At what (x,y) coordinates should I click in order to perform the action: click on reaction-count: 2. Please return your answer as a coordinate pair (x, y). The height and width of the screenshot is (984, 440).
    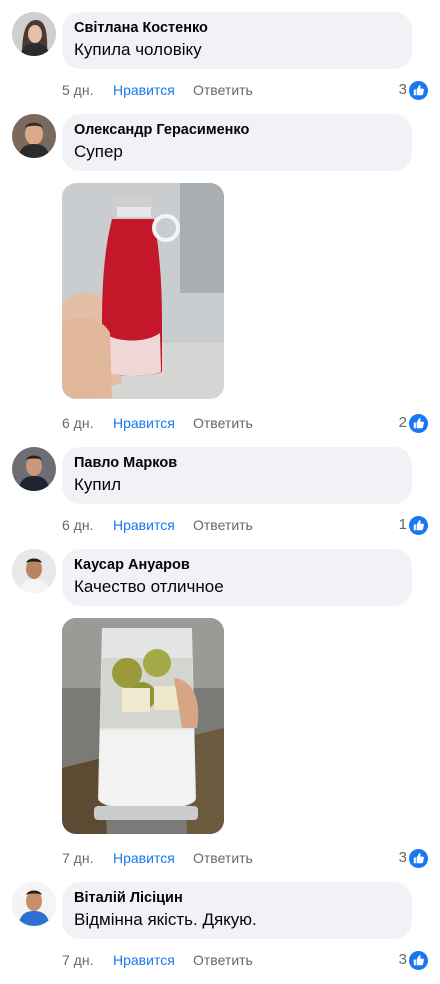
    Looking at the image, I should click on (413, 423).